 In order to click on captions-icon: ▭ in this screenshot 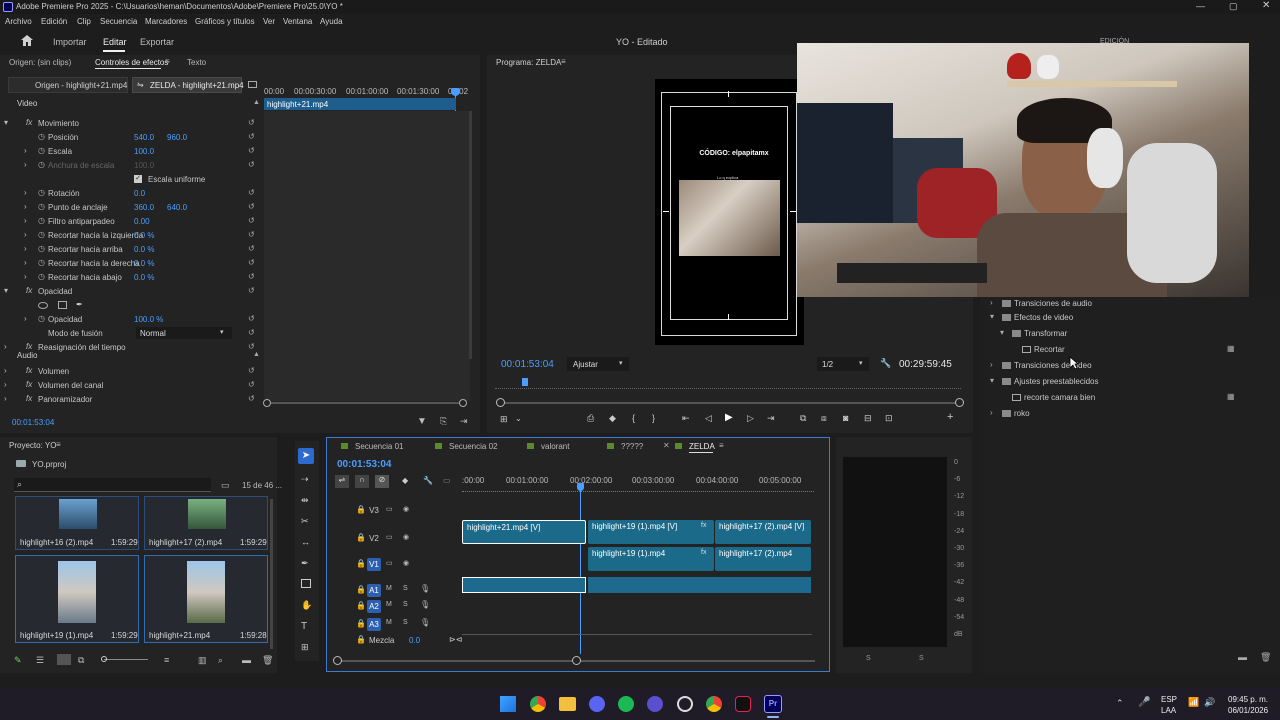, I will do `click(447, 480)`.